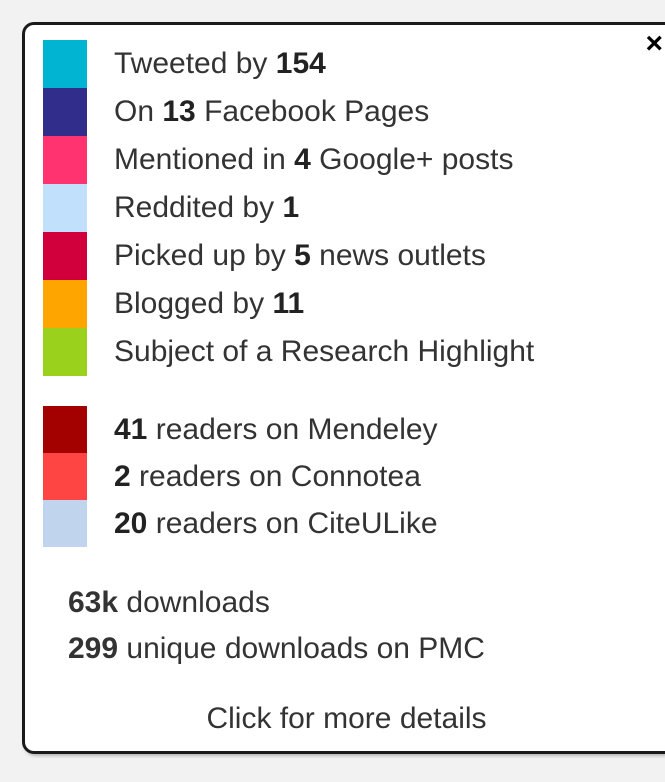  I want to click on source-label: Reddited by 1, so click(207, 207).